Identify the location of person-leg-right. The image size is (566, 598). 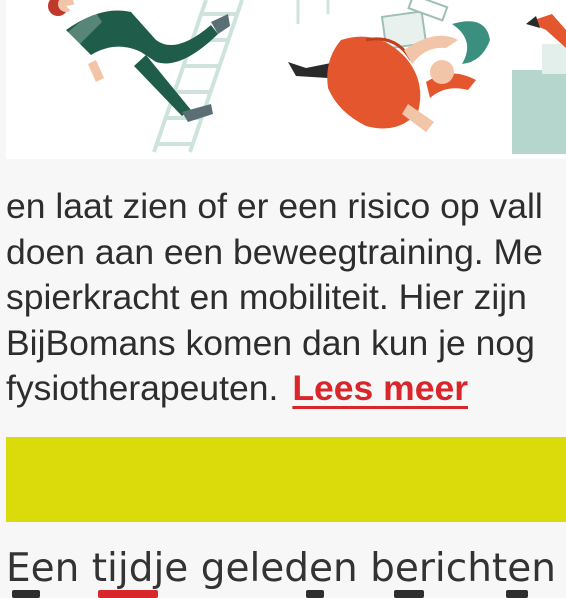
(546, 31).